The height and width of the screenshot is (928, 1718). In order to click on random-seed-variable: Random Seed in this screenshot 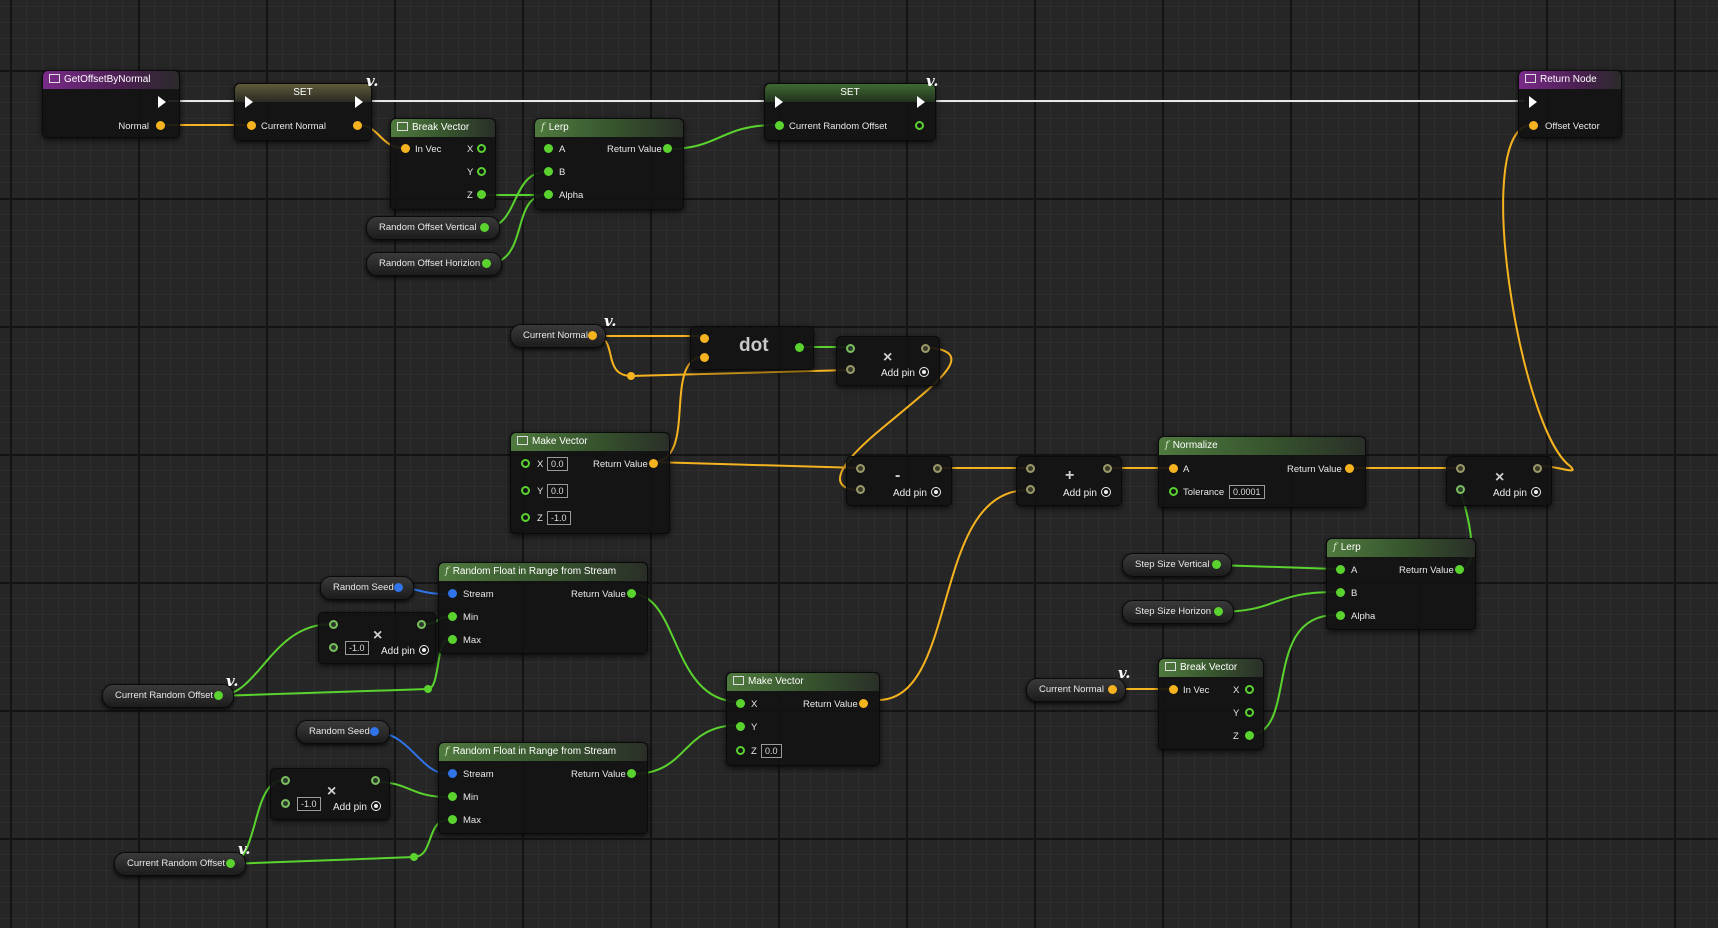, I will do `click(343, 732)`.